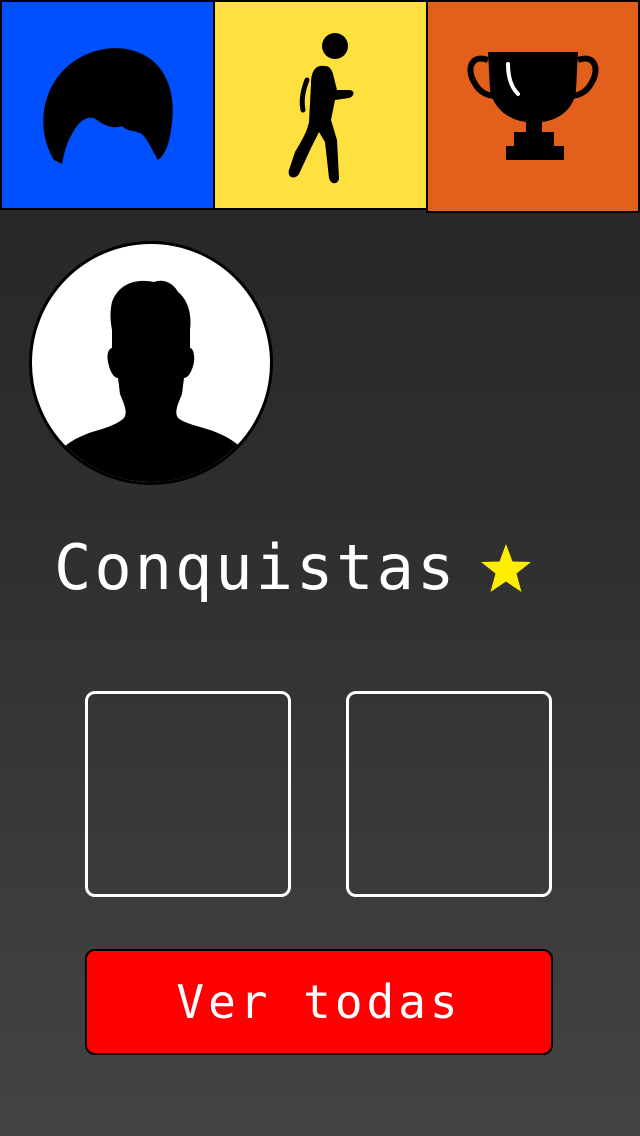 This screenshot has height=1136, width=640. I want to click on tab-trophy, so click(533, 106).